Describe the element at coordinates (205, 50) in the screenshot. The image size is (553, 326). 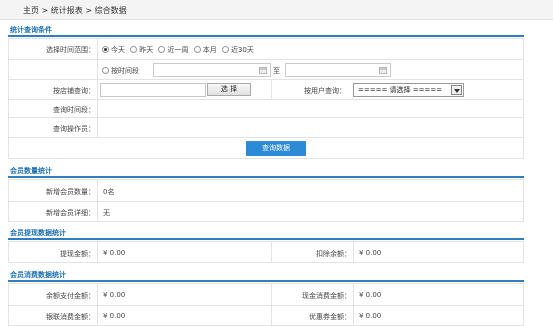
I see `radio-this-month: 本月` at that location.